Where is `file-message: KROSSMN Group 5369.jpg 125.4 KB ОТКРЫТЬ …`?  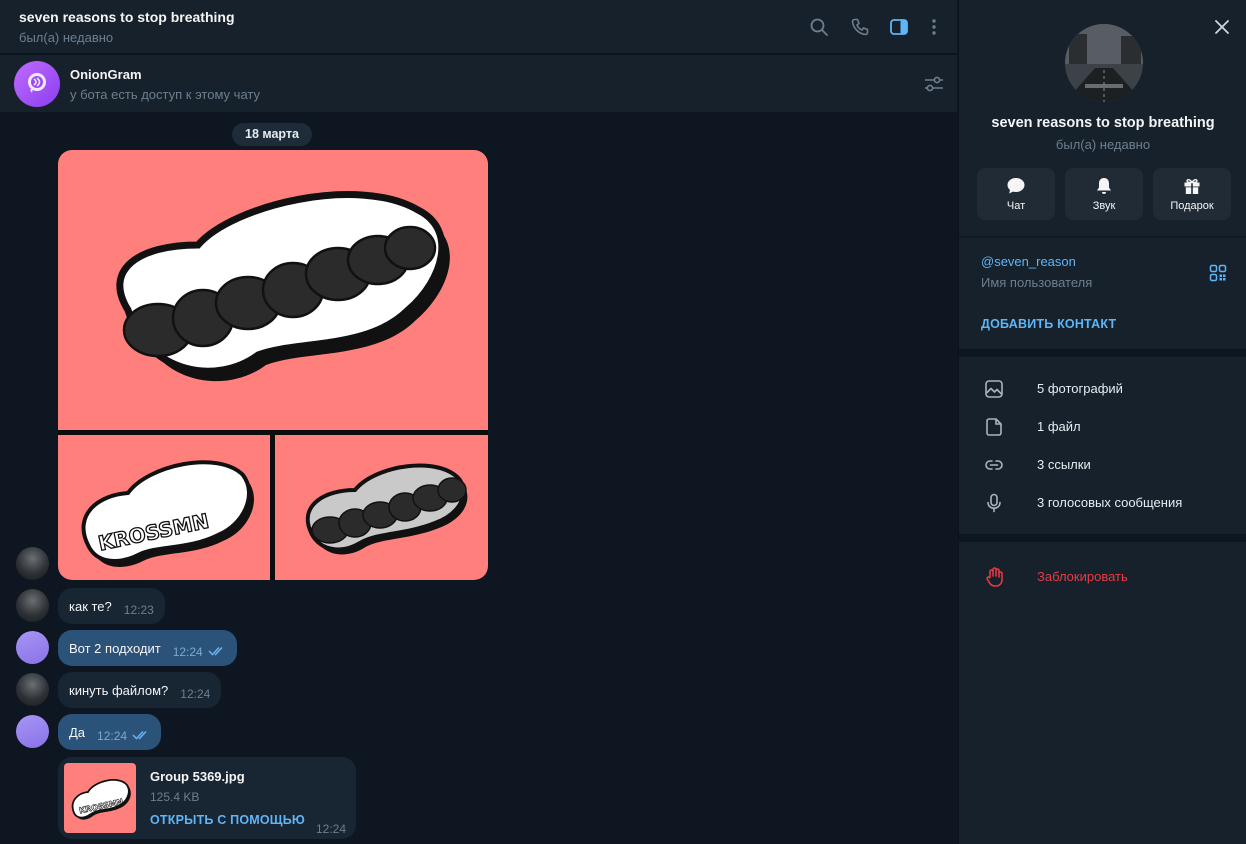
file-message: KROSSMN Group 5369.jpg 125.4 KB ОТКРЫТЬ … is located at coordinates (207, 798).